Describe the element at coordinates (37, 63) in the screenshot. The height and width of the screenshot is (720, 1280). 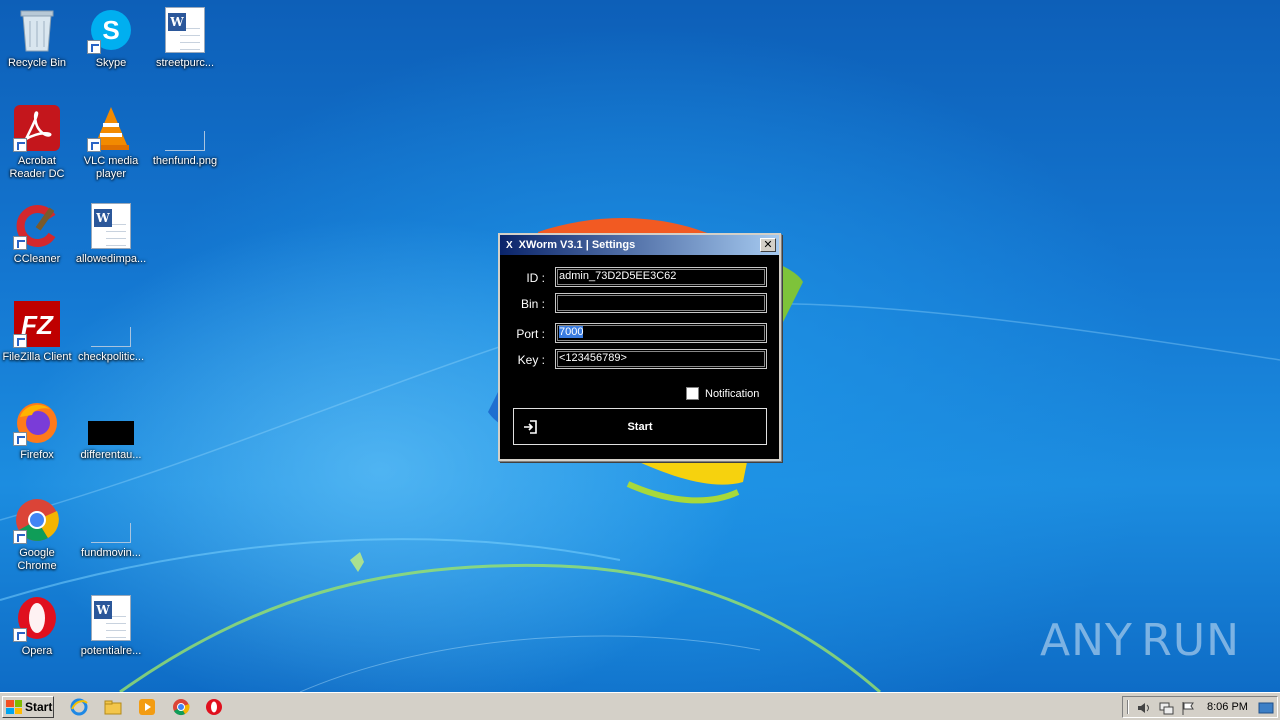
I see `desktop-icon-label: Recycle Bin` at that location.